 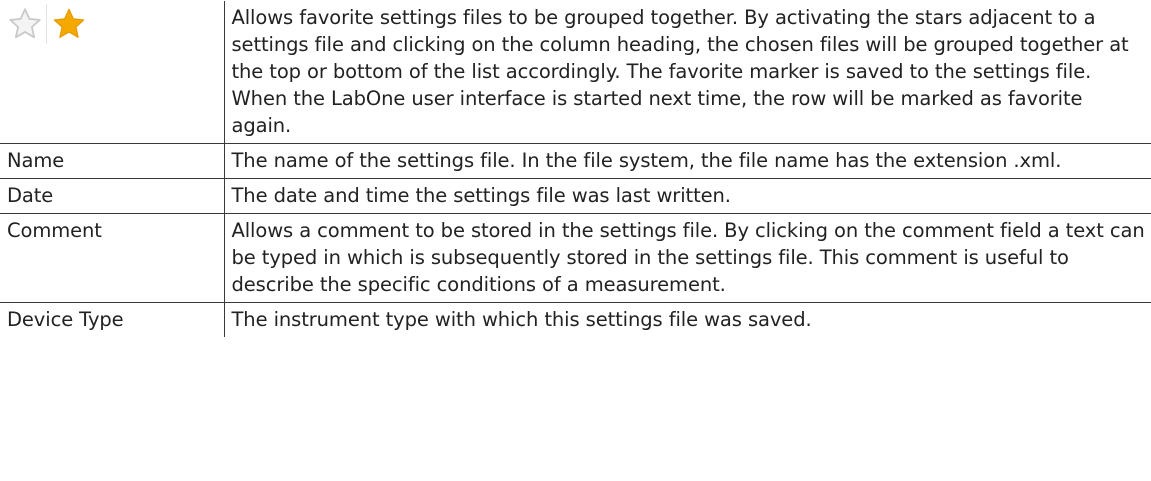 I want to click on term-device-type: Device Type, so click(x=112, y=319).